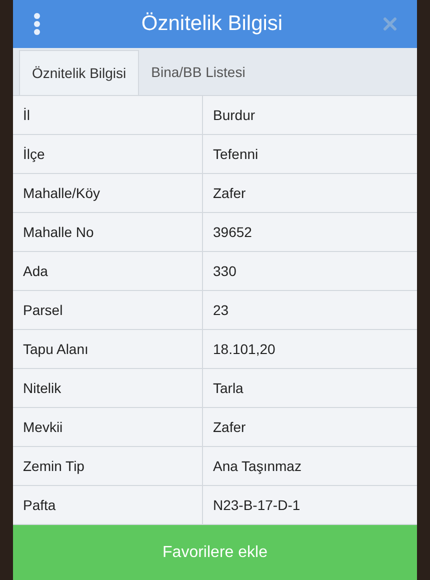 The width and height of the screenshot is (430, 580). What do you see at coordinates (234, 115) in the screenshot?
I see `attribute-value-cell-text: Burdur` at bounding box center [234, 115].